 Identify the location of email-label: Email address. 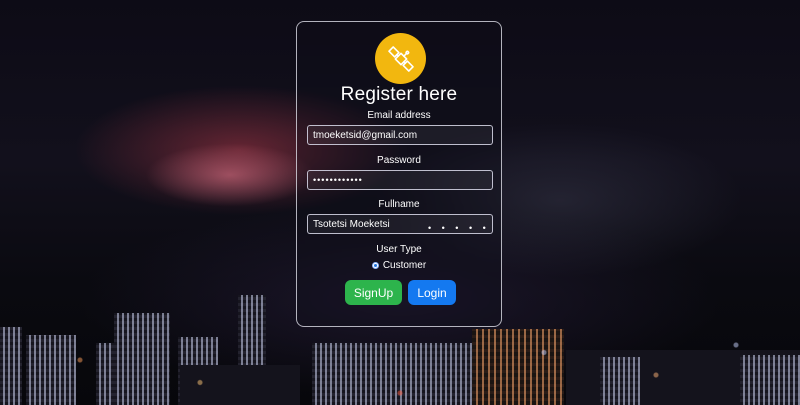
(399, 115).